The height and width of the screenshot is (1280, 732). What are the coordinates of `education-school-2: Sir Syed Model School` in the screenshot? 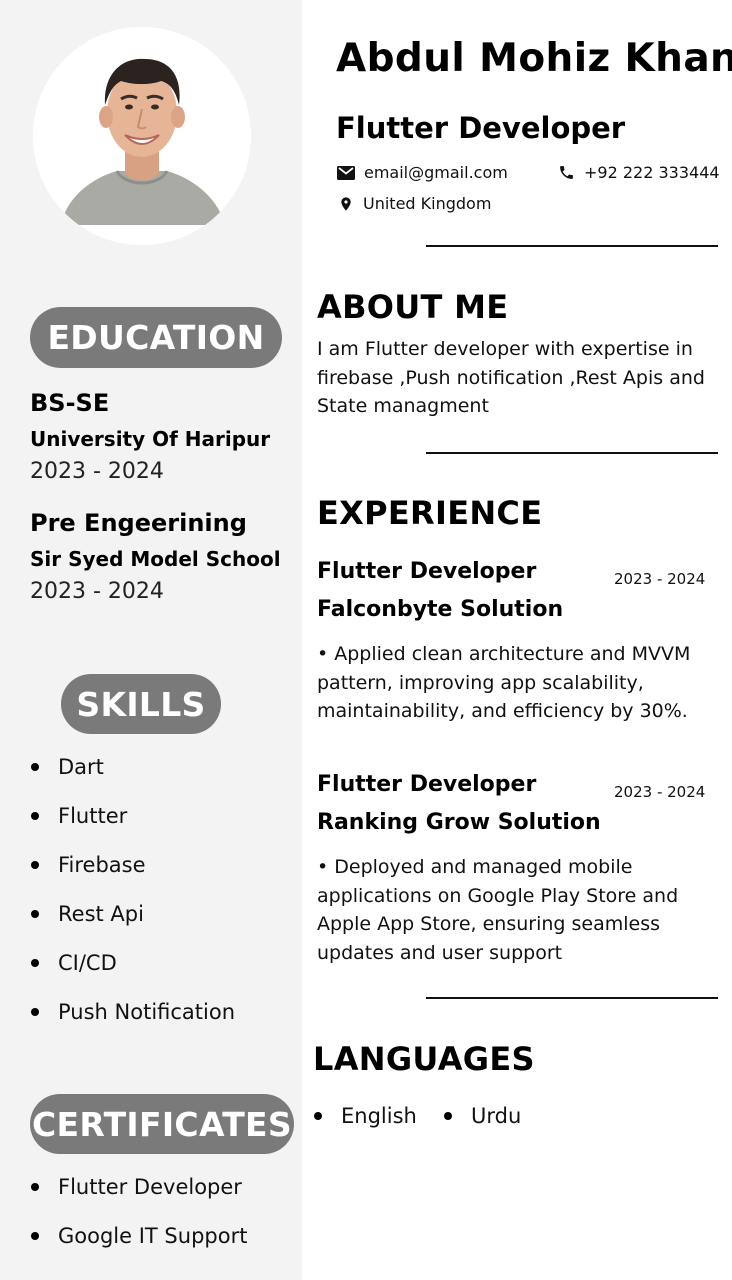 It's located at (155, 559).